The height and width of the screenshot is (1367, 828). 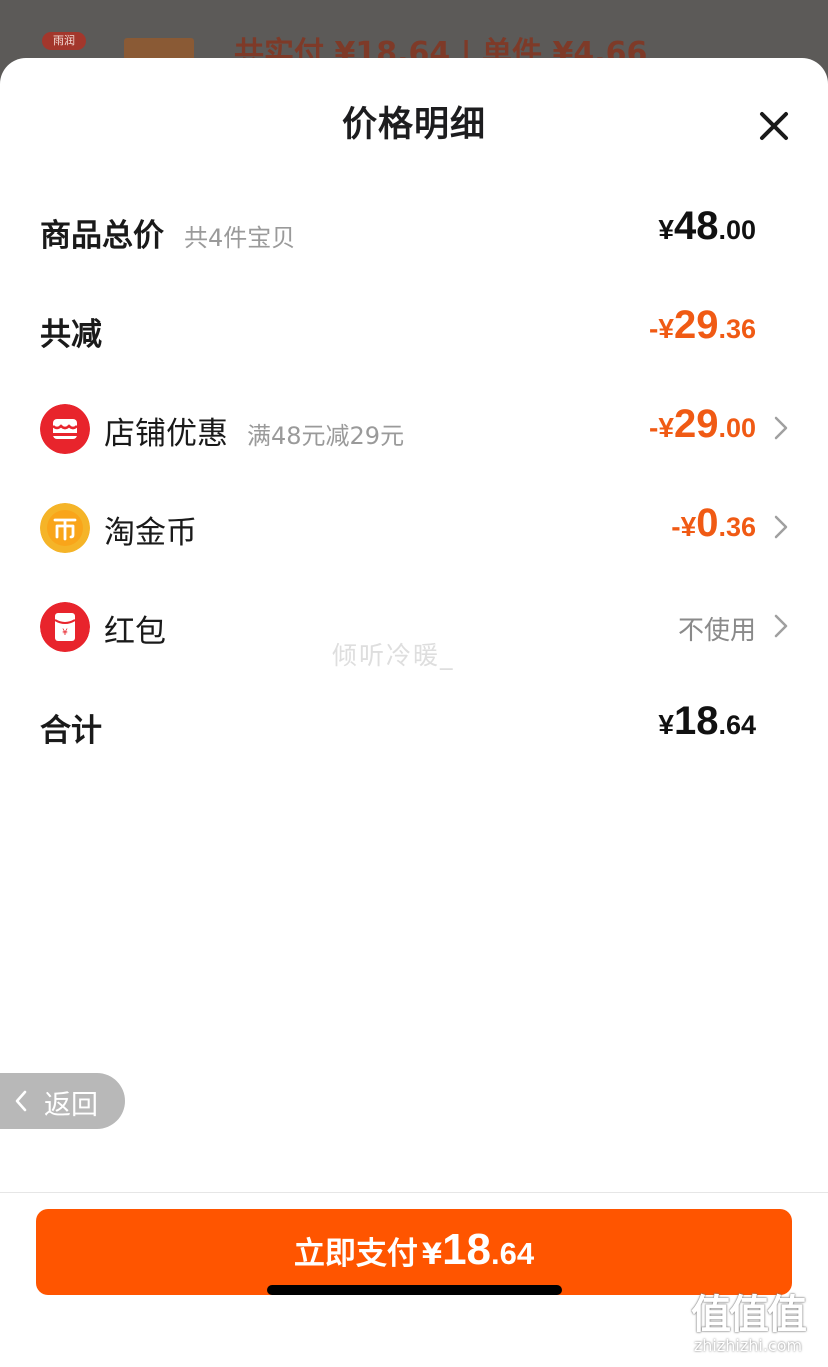 What do you see at coordinates (414, 428) in the screenshot?
I see `row-shop-discount: 店铺优惠 满48元减29元 -¥29.00` at bounding box center [414, 428].